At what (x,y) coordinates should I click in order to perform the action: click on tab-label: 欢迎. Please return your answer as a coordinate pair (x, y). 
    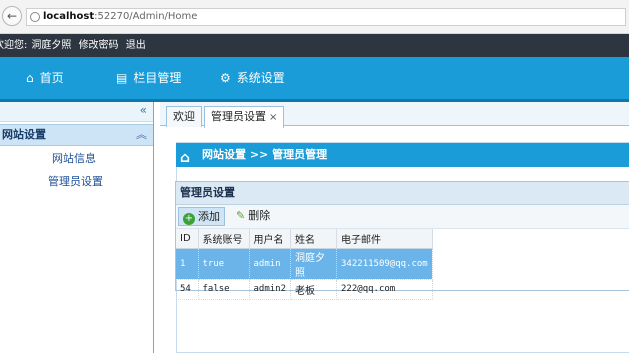
    Looking at the image, I should click on (184, 116).